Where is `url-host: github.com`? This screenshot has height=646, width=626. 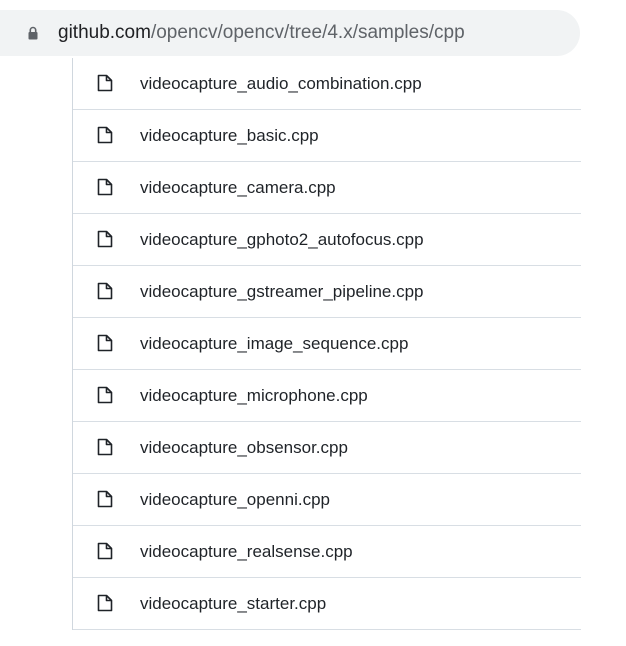 url-host: github.com is located at coordinates (104, 32).